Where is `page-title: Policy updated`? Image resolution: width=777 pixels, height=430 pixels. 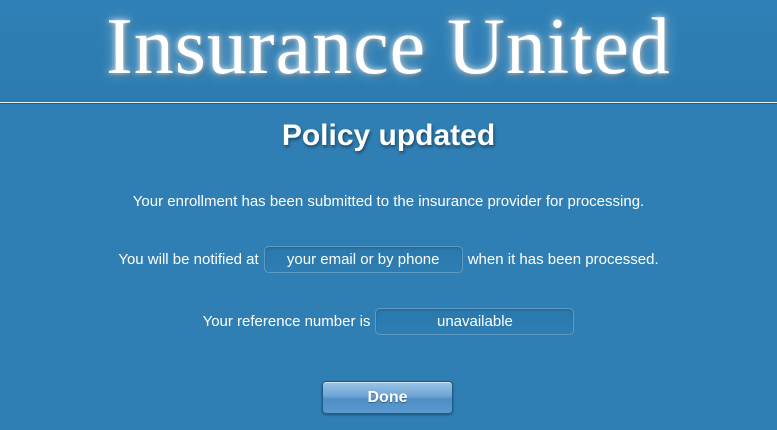 page-title: Policy updated is located at coordinates (388, 135).